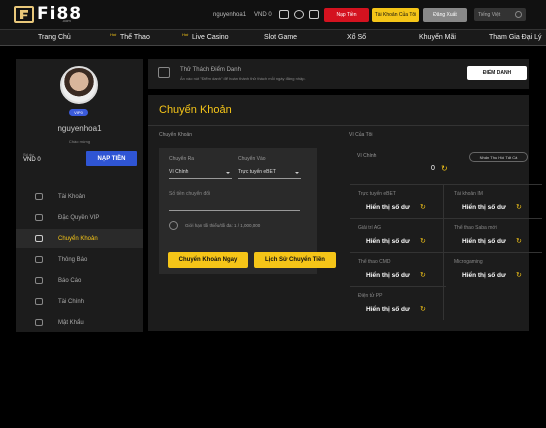 This screenshot has height=428, width=546. Describe the element at coordinates (195, 110) in the screenshot. I see `page-title: Chuyển Khoản` at that location.